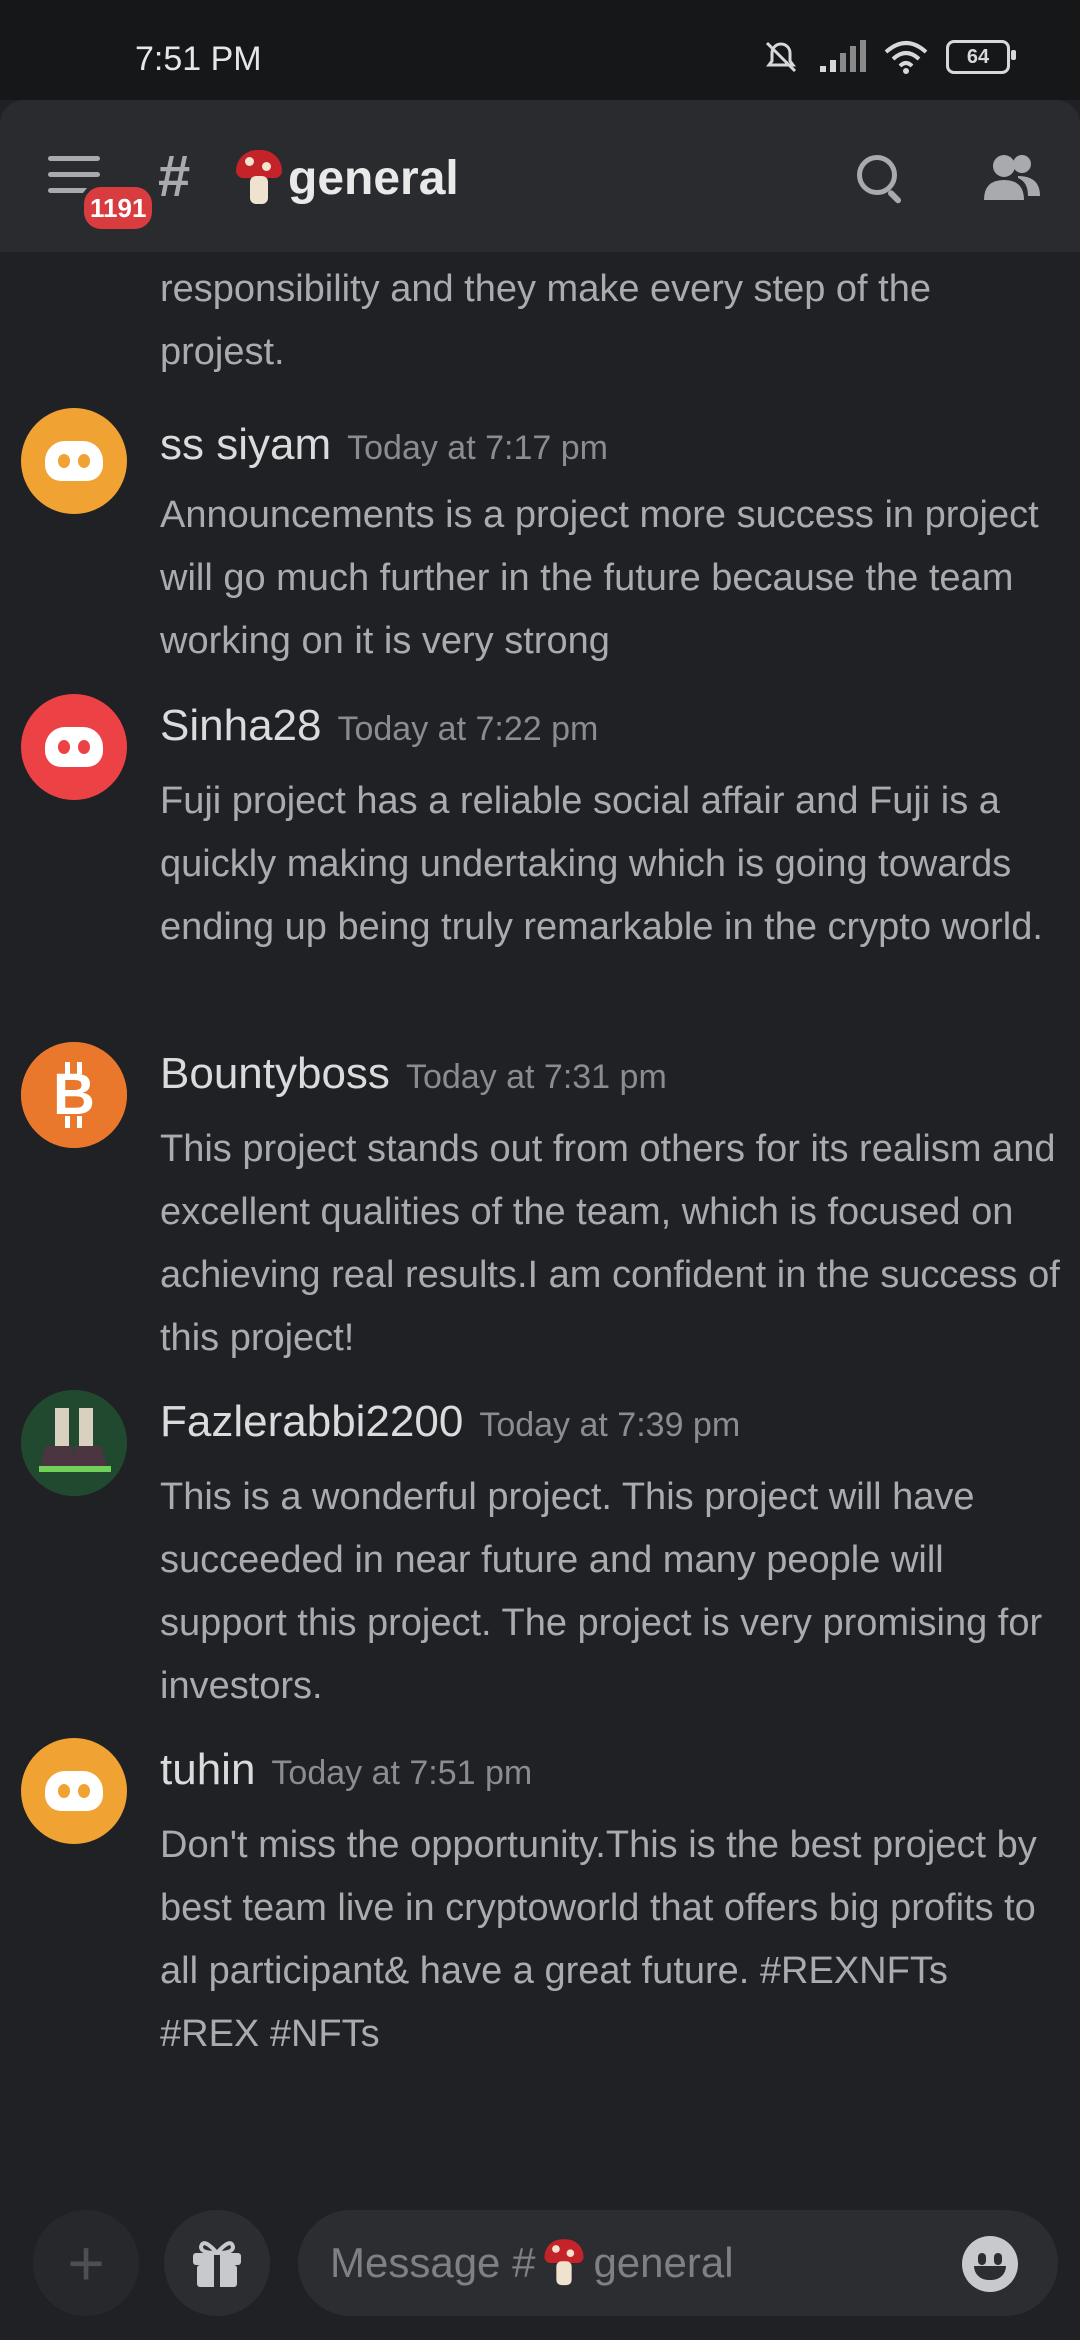 This screenshot has width=1080, height=2340. What do you see at coordinates (781, 57) in the screenshot?
I see `silent-bell-icon` at bounding box center [781, 57].